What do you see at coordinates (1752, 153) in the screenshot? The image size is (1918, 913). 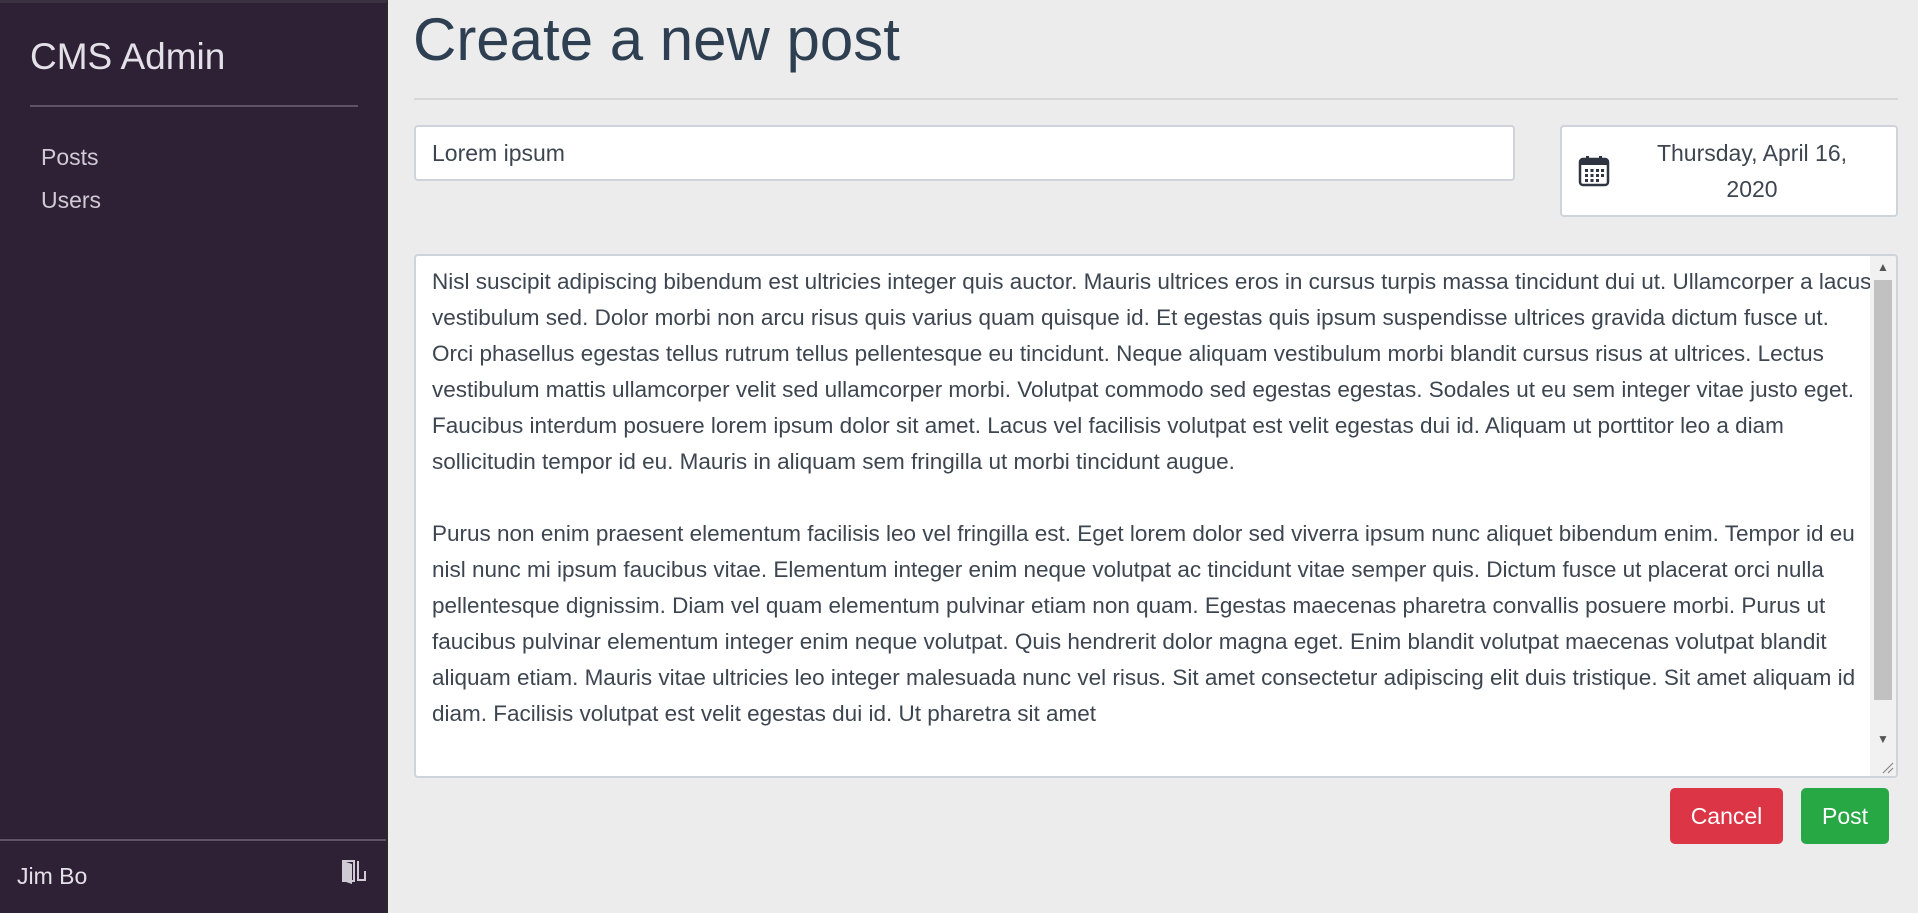 I see `date-value-line1: Thursday, April 16,` at bounding box center [1752, 153].